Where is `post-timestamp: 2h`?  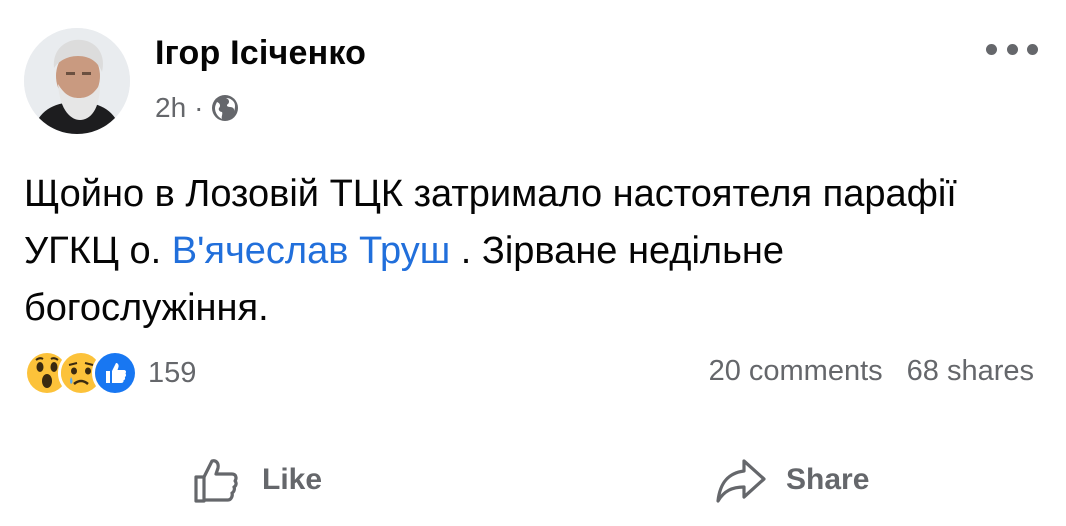
post-timestamp: 2h is located at coordinates (170, 108).